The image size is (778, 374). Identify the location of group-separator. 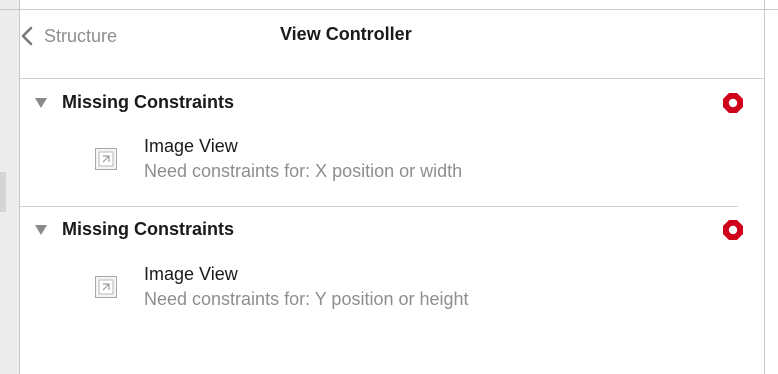
(379, 206).